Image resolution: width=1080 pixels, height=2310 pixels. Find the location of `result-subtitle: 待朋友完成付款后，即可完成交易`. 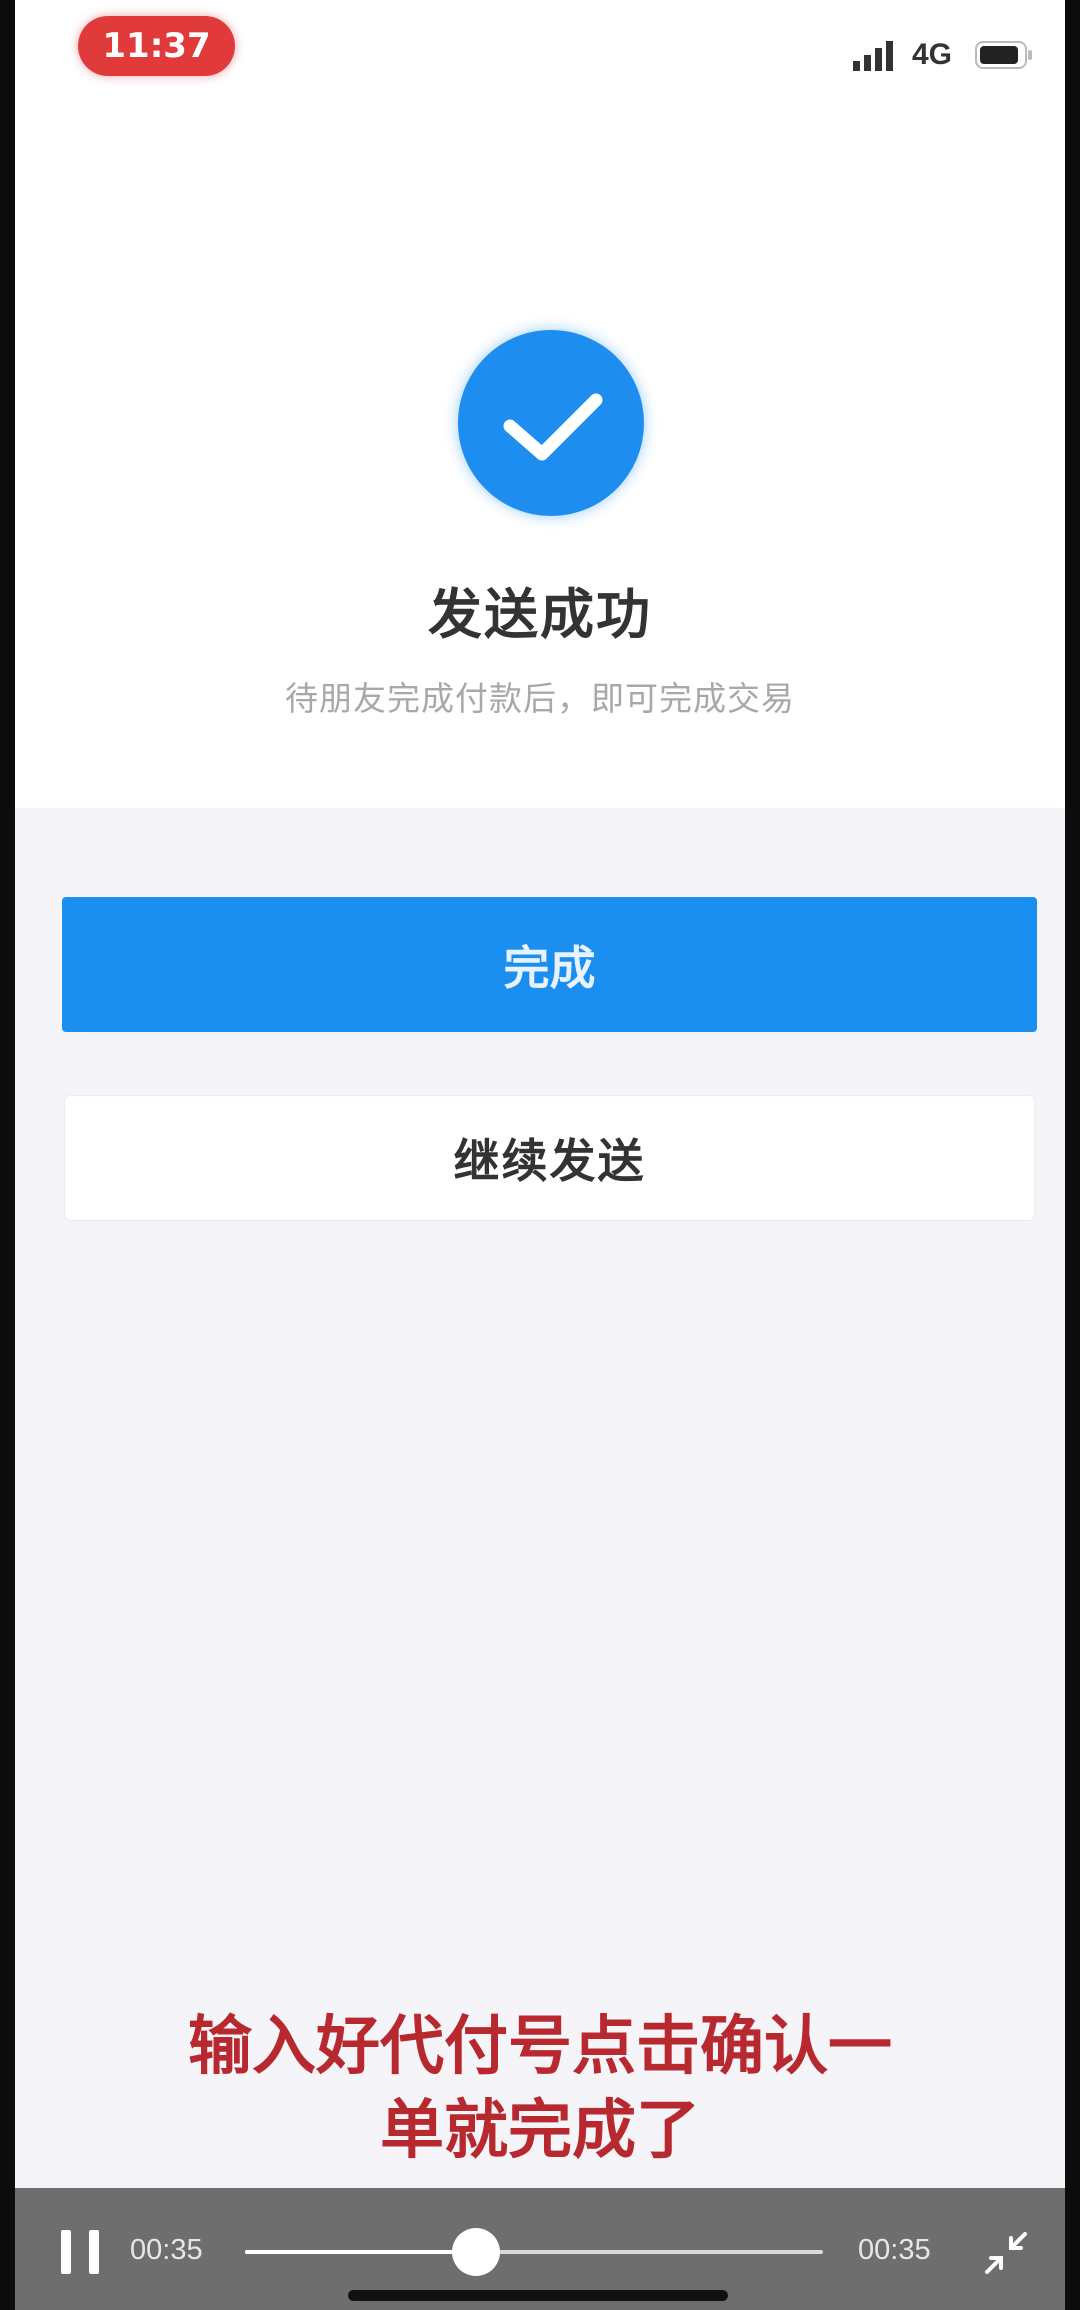

result-subtitle: 待朋友完成付款后，即可完成交易 is located at coordinates (540, 698).